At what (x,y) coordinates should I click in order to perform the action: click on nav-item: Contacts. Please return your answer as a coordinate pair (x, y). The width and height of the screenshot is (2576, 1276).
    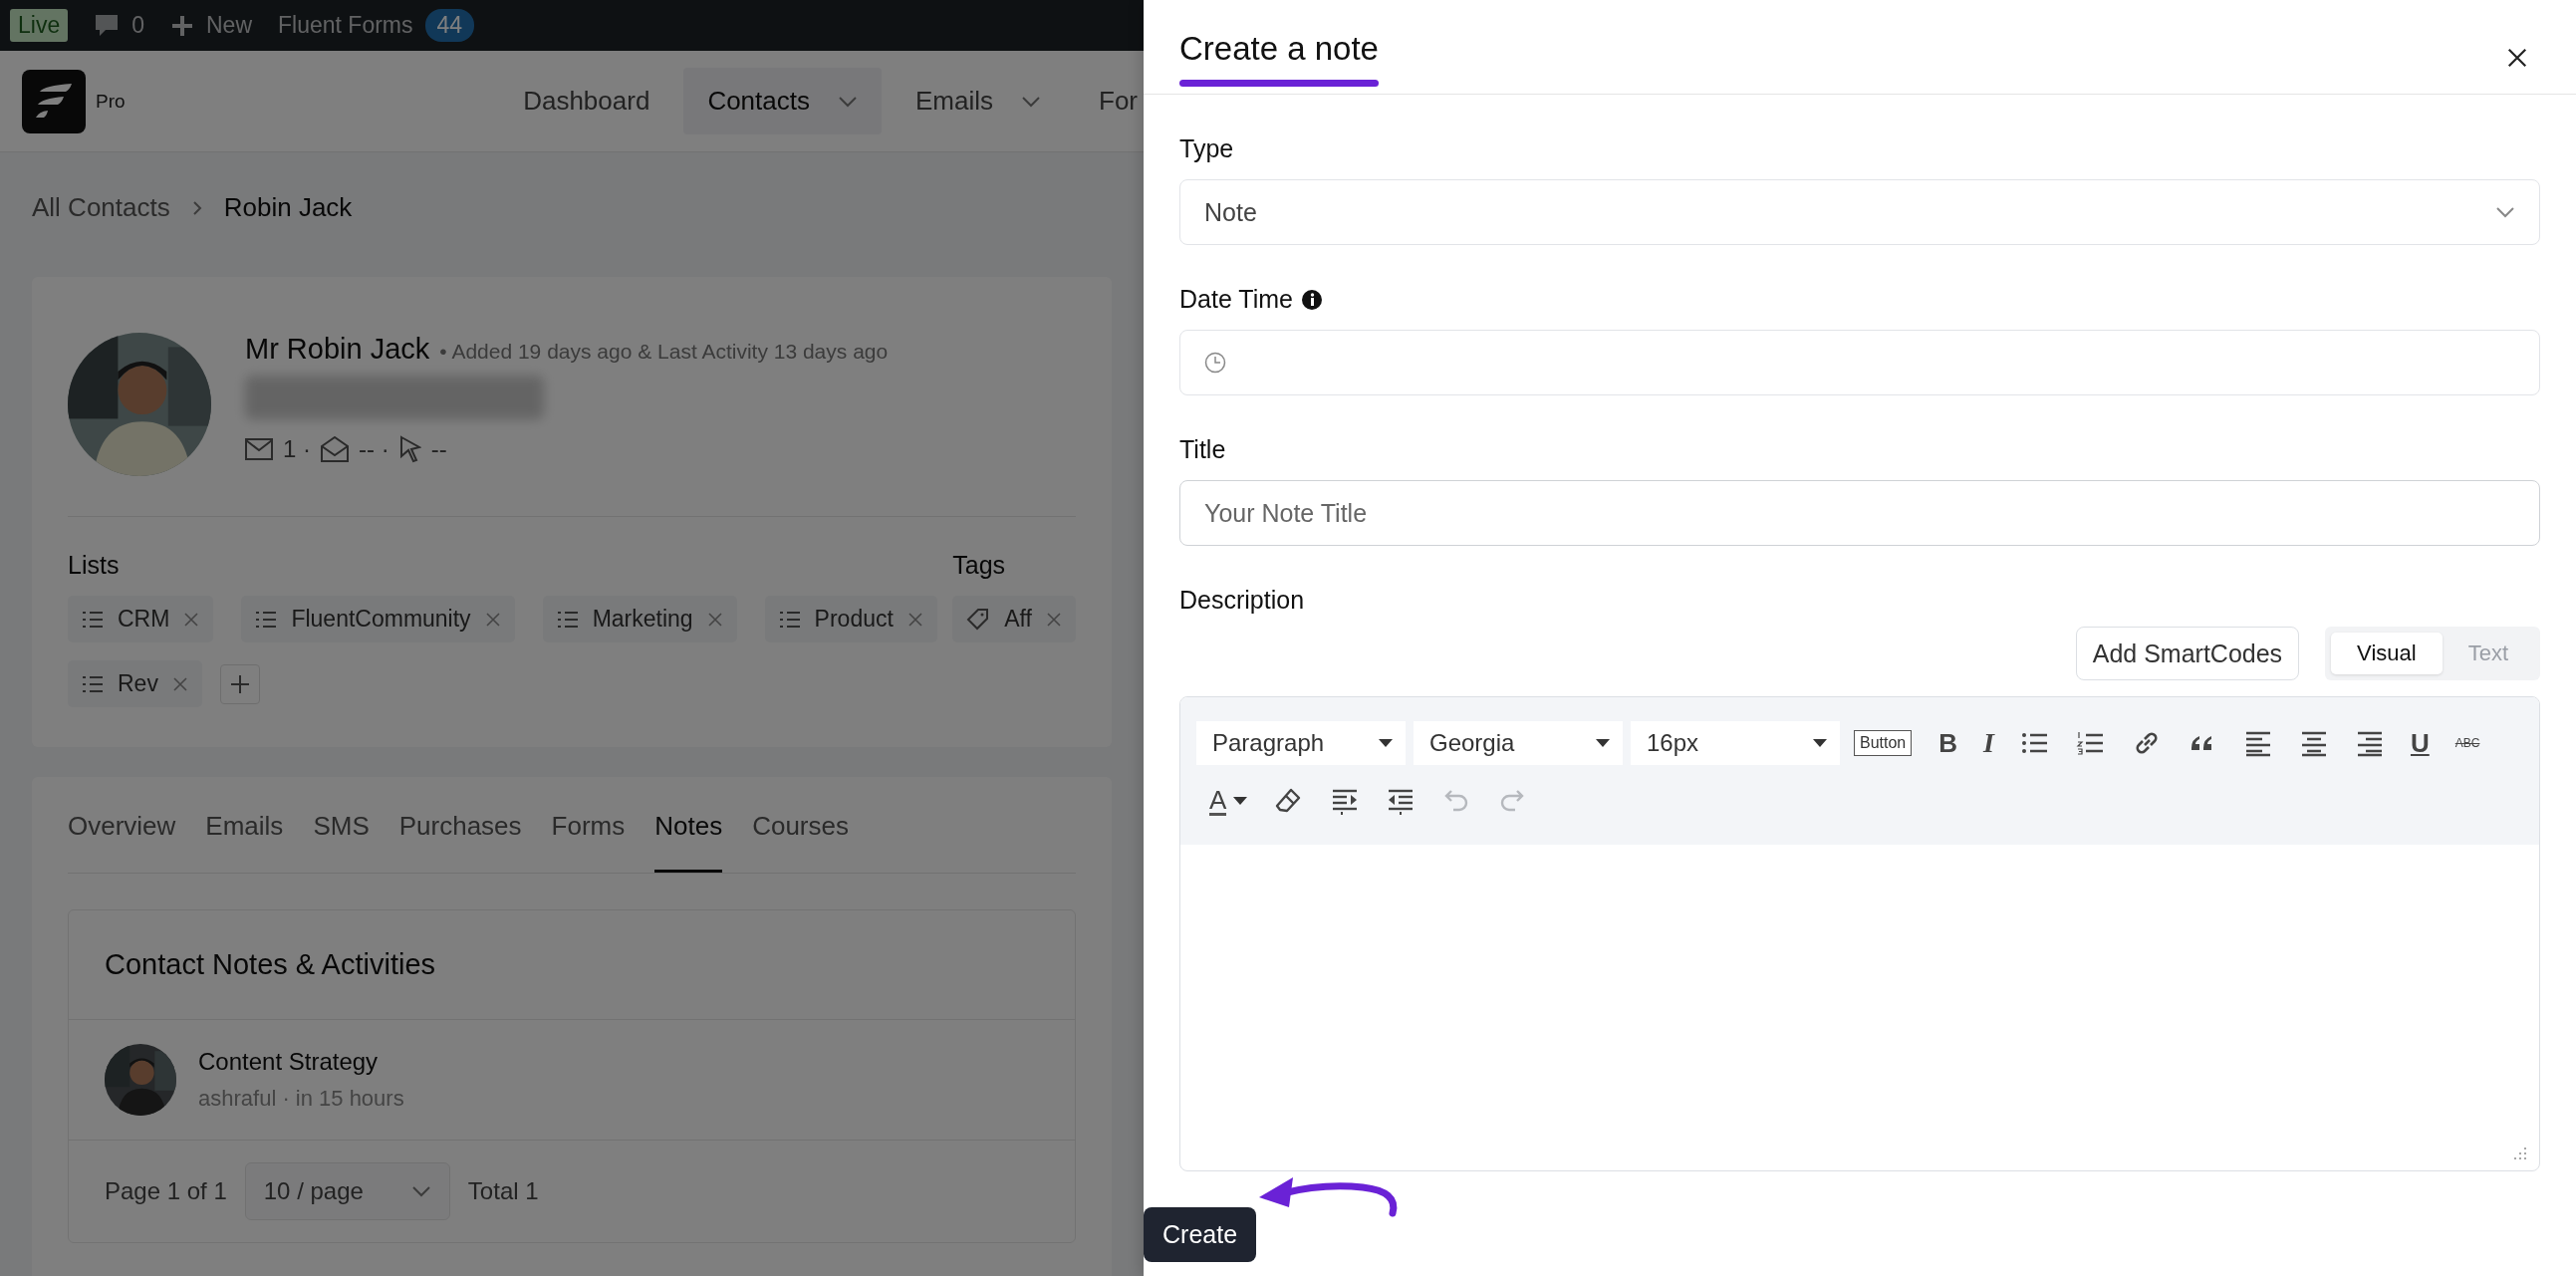
    Looking at the image, I should click on (782, 101).